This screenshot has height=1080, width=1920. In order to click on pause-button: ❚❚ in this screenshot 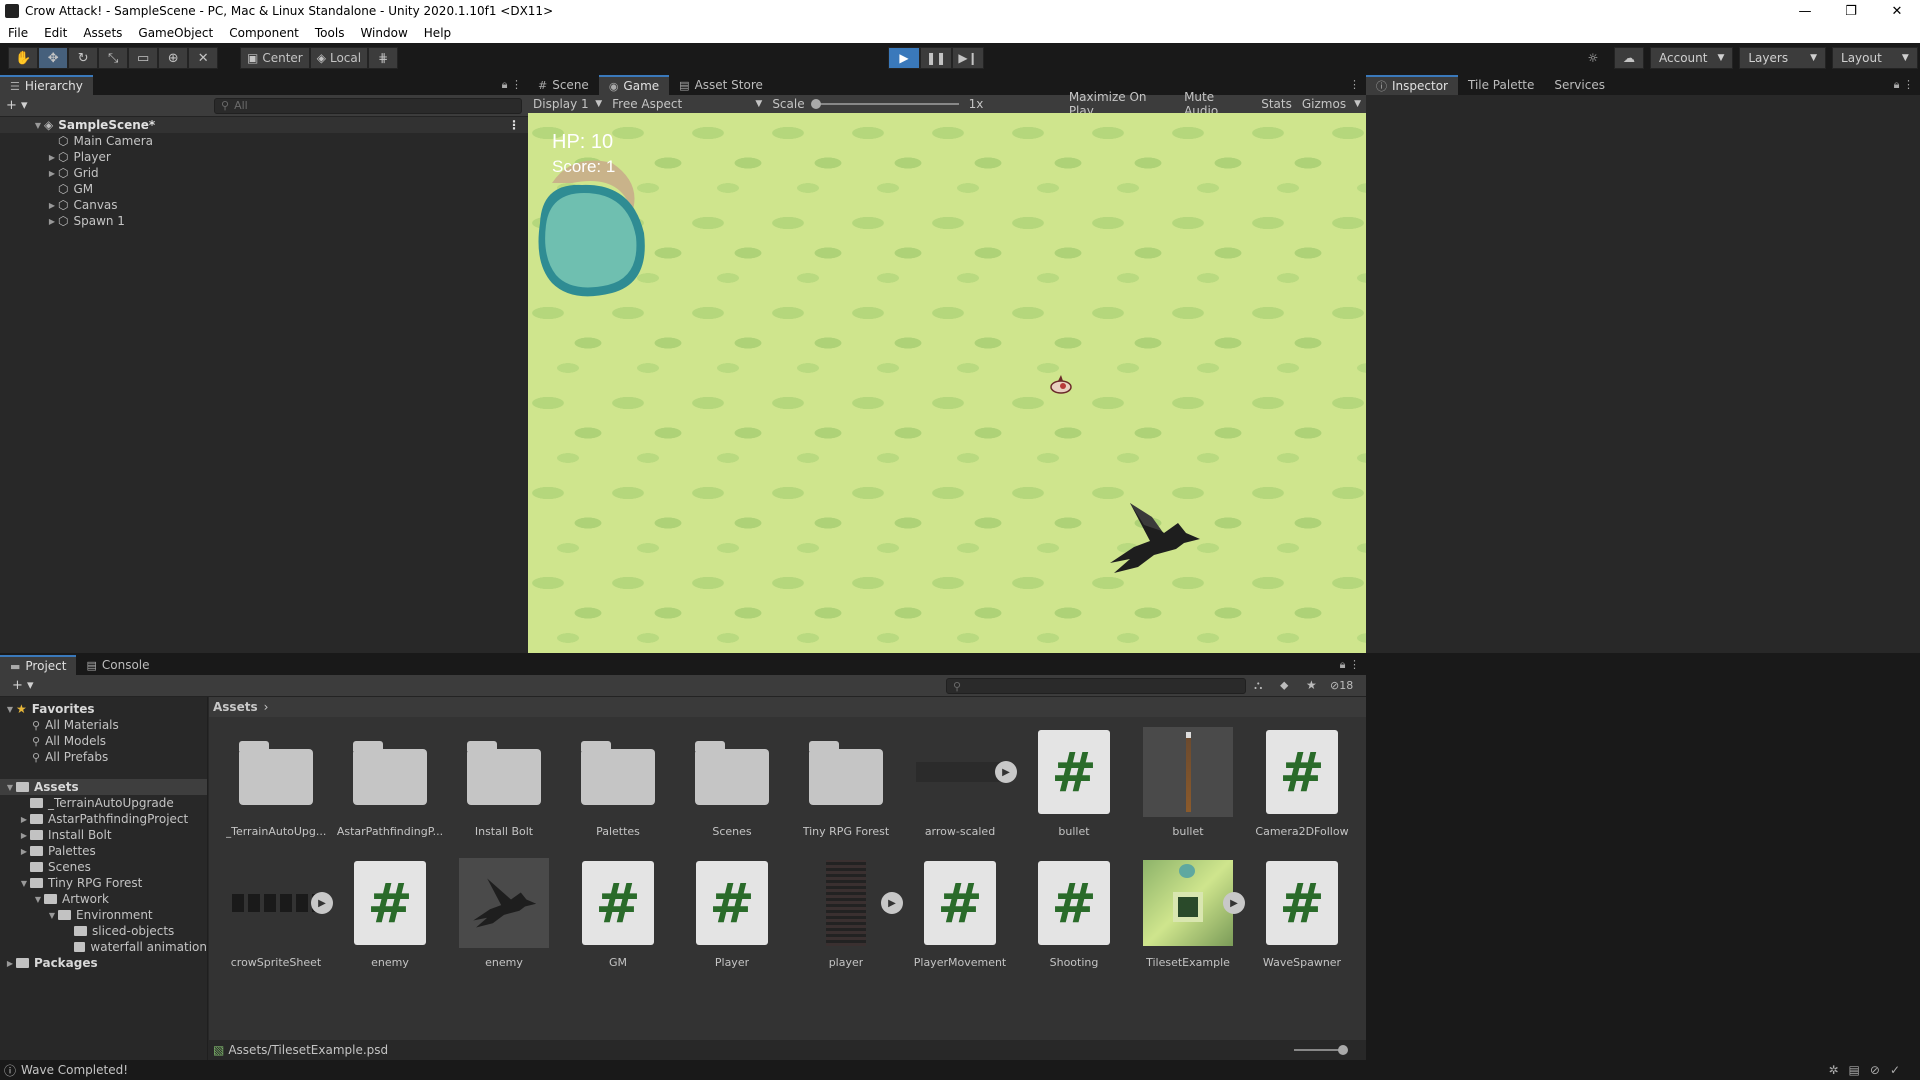, I will do `click(936, 58)`.